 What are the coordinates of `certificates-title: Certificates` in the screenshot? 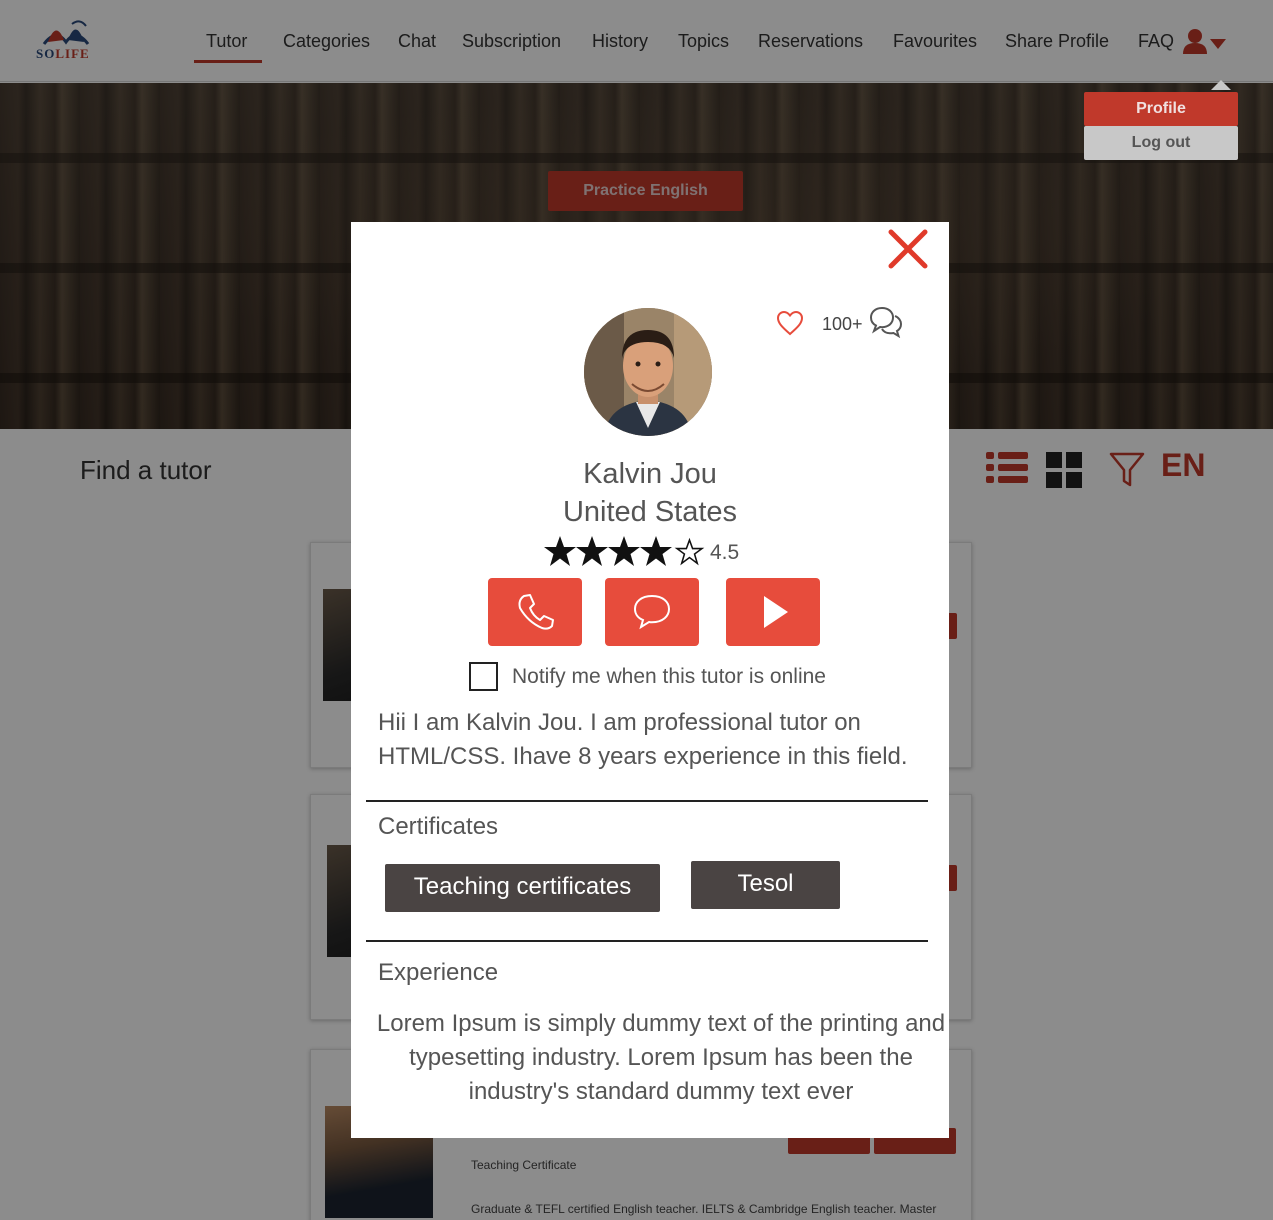 It's located at (438, 826).